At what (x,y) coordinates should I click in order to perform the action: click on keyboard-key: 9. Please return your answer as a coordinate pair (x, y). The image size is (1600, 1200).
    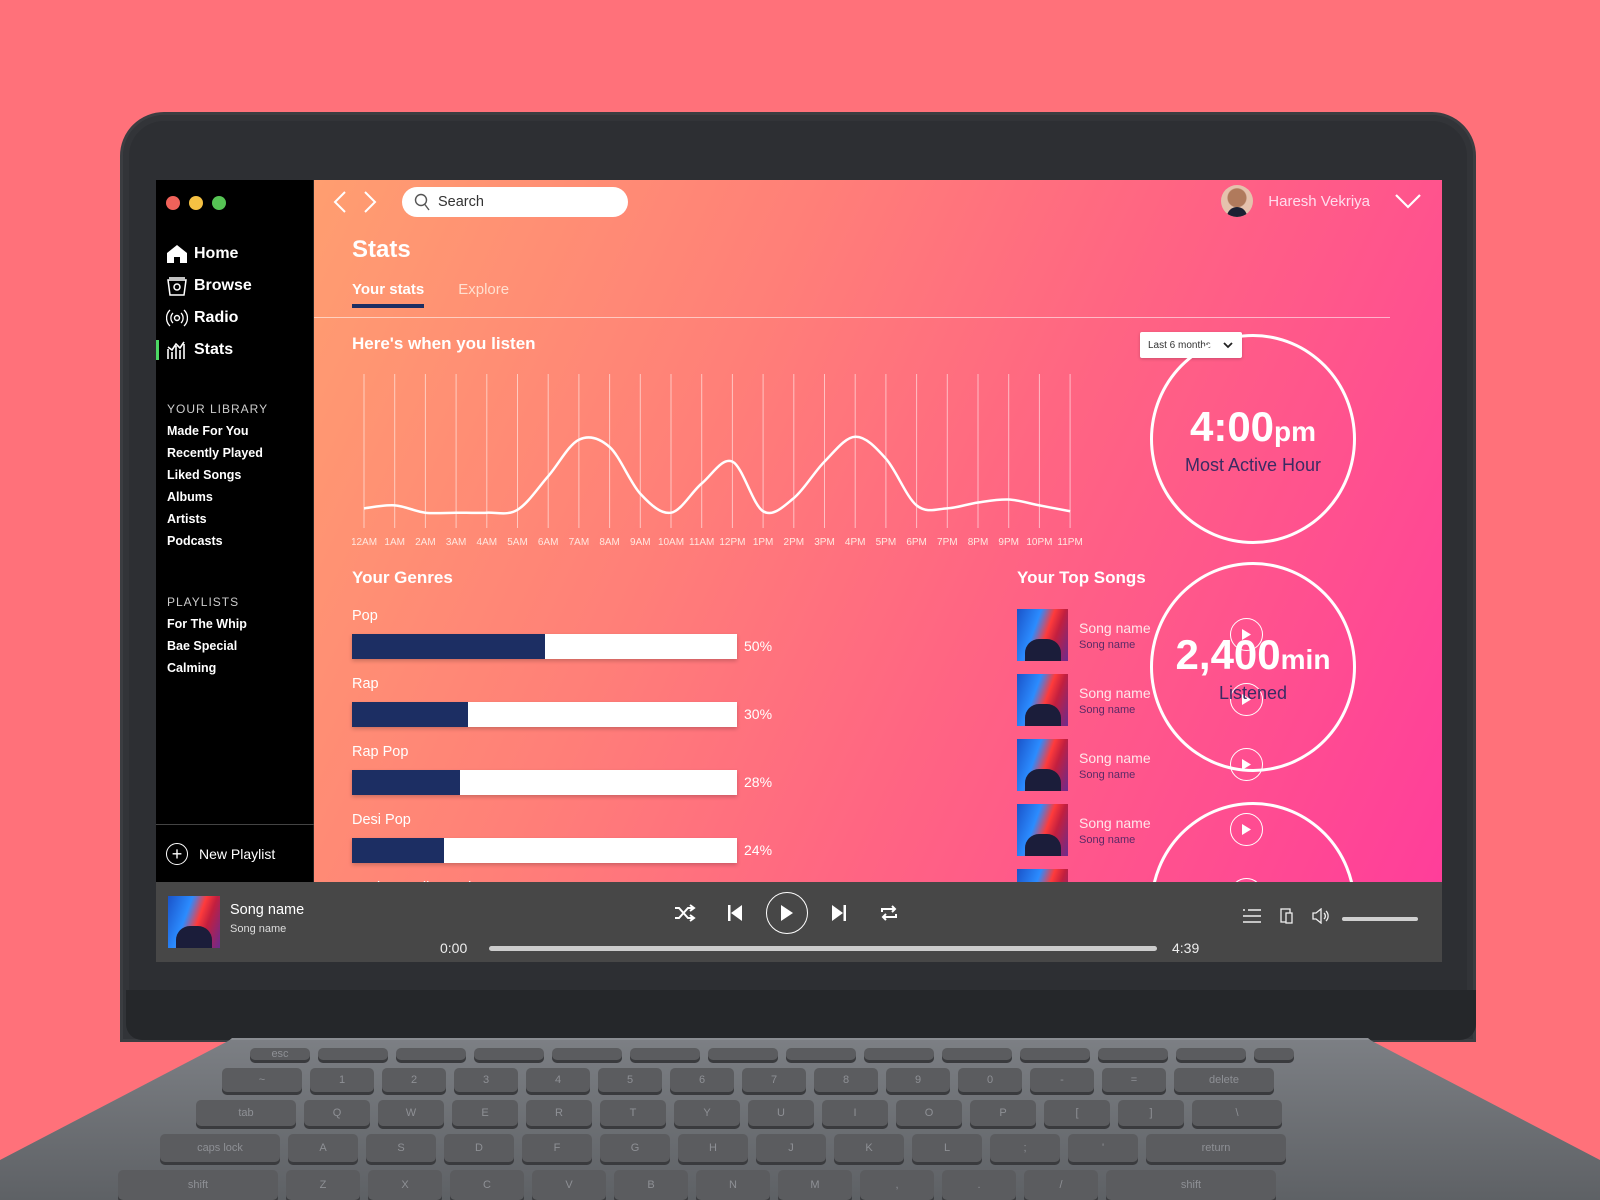
    Looking at the image, I should click on (918, 1080).